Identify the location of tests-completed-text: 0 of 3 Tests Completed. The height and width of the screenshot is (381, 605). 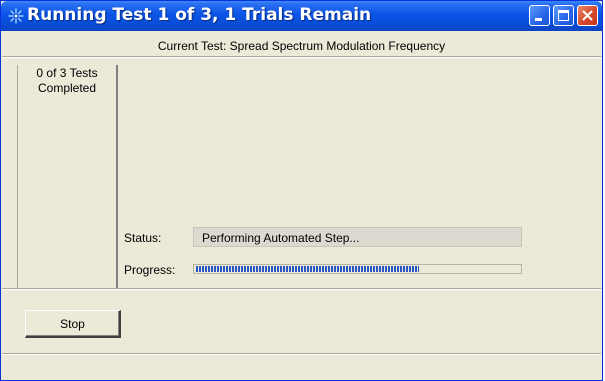
(67, 81).